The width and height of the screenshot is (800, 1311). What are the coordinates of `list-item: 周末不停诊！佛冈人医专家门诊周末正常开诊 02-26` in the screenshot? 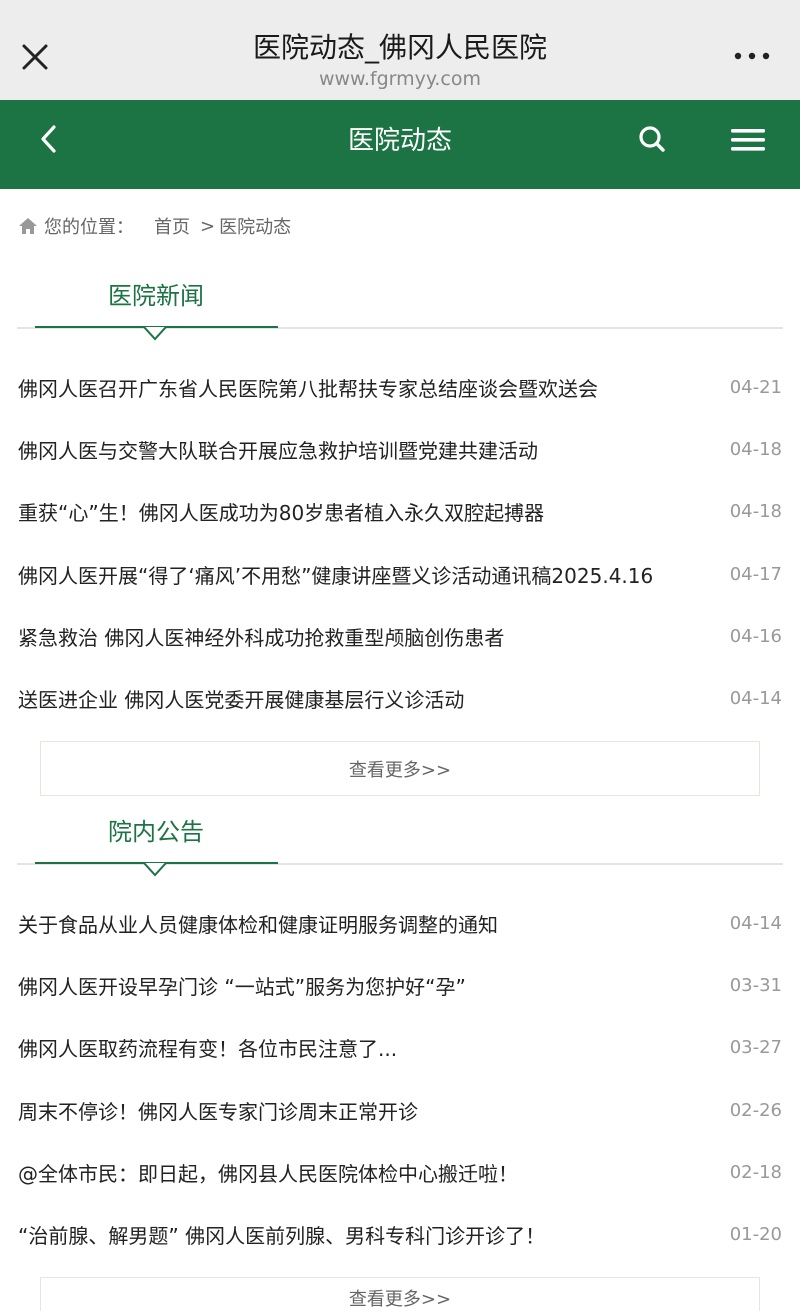 It's located at (400, 1110).